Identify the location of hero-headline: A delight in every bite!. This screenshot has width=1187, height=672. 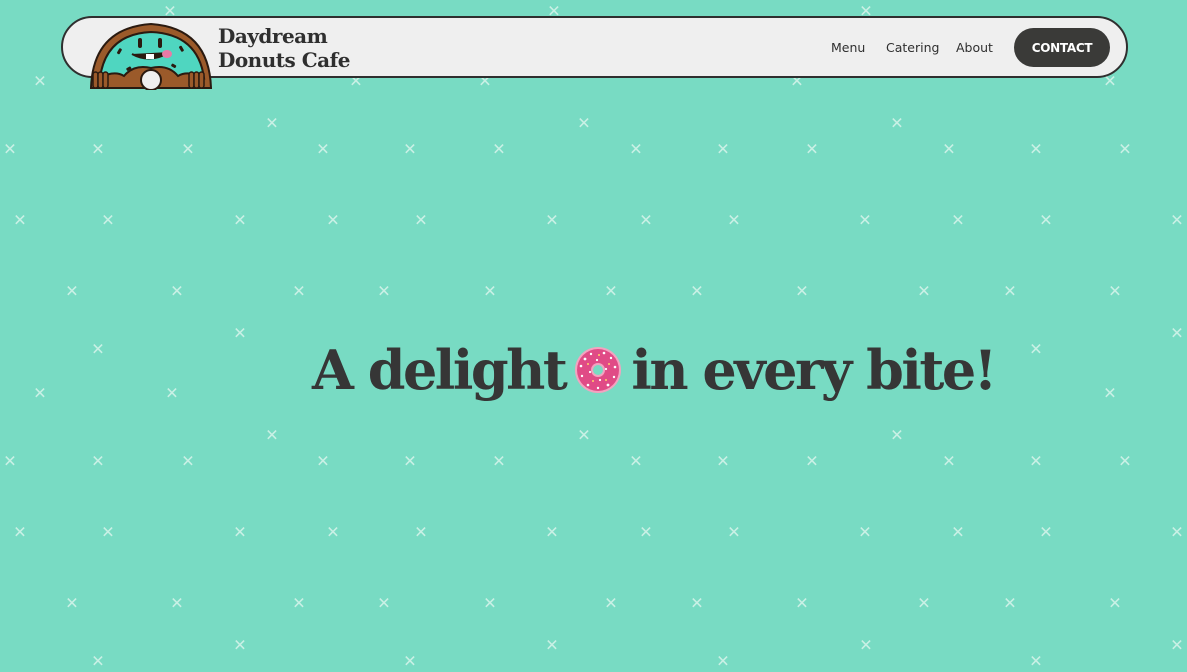
(654, 370).